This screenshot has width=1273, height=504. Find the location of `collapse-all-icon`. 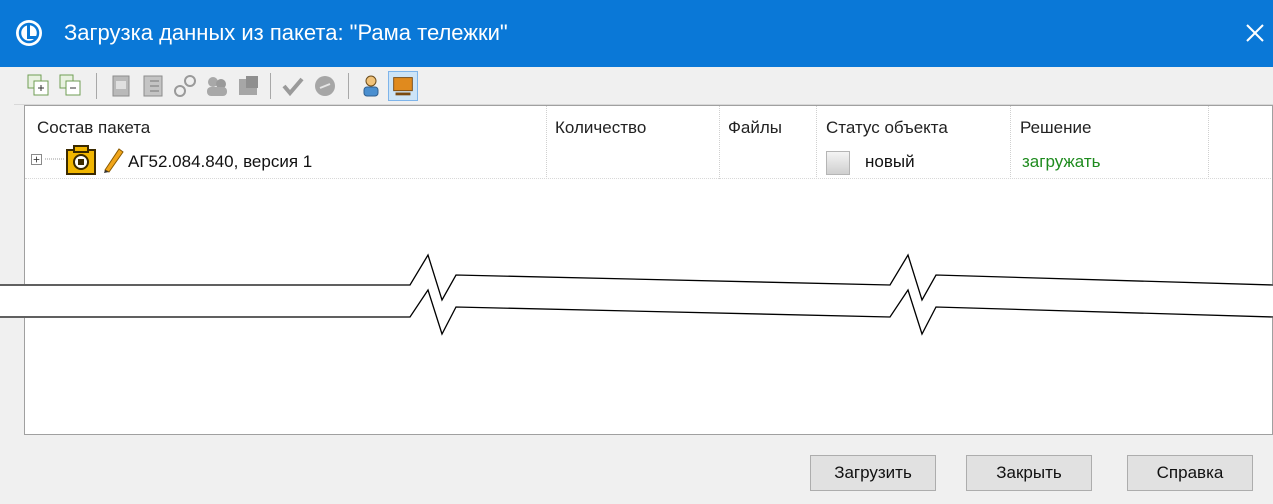

collapse-all-icon is located at coordinates (71, 86).